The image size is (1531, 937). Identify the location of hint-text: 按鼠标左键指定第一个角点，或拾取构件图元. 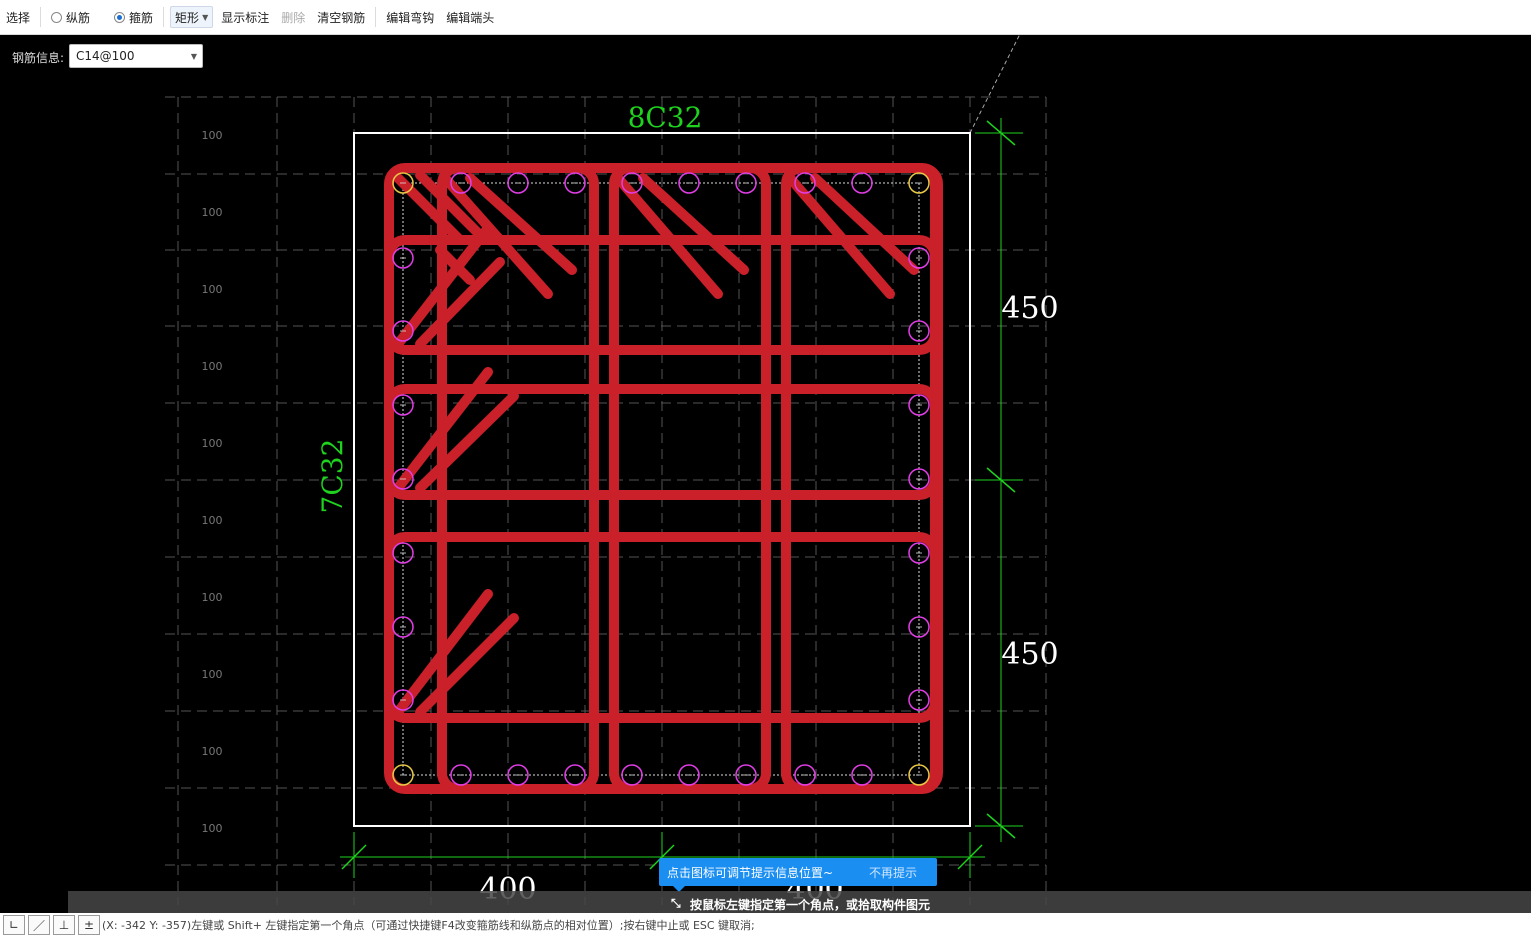
(810, 905).